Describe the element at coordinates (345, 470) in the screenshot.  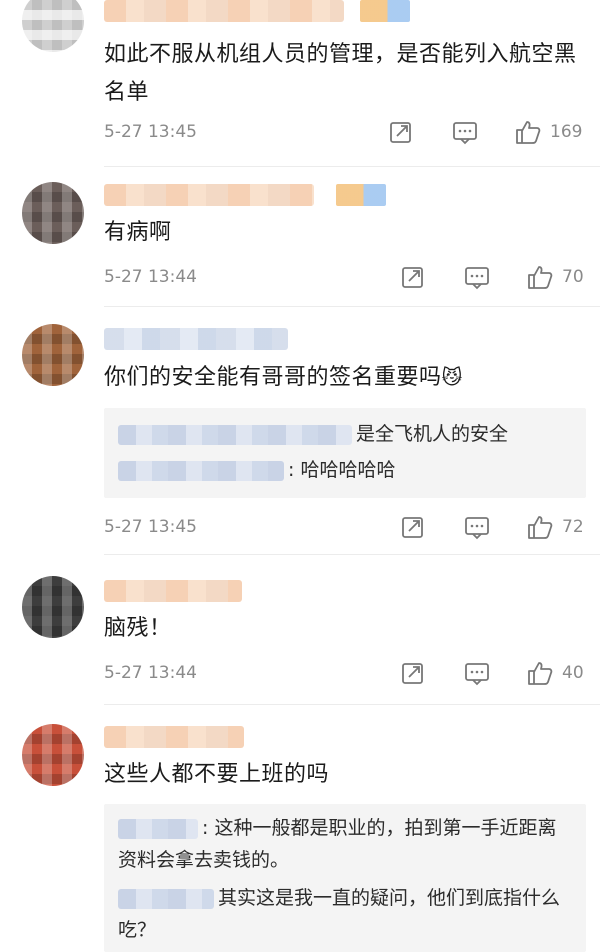
I see `reply-line: : 哈哈哈哈哈` at that location.